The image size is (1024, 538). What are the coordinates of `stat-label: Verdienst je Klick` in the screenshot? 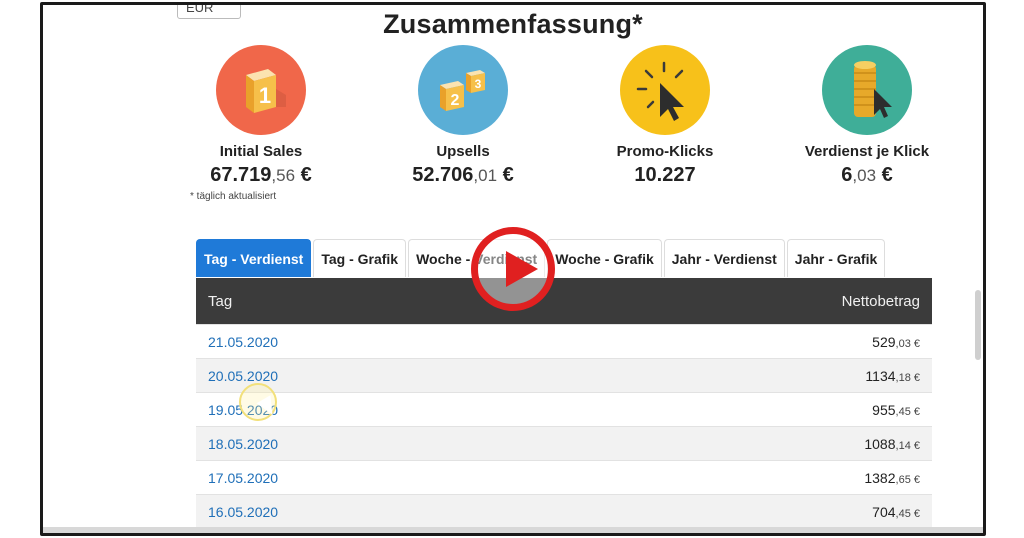 It's located at (867, 151).